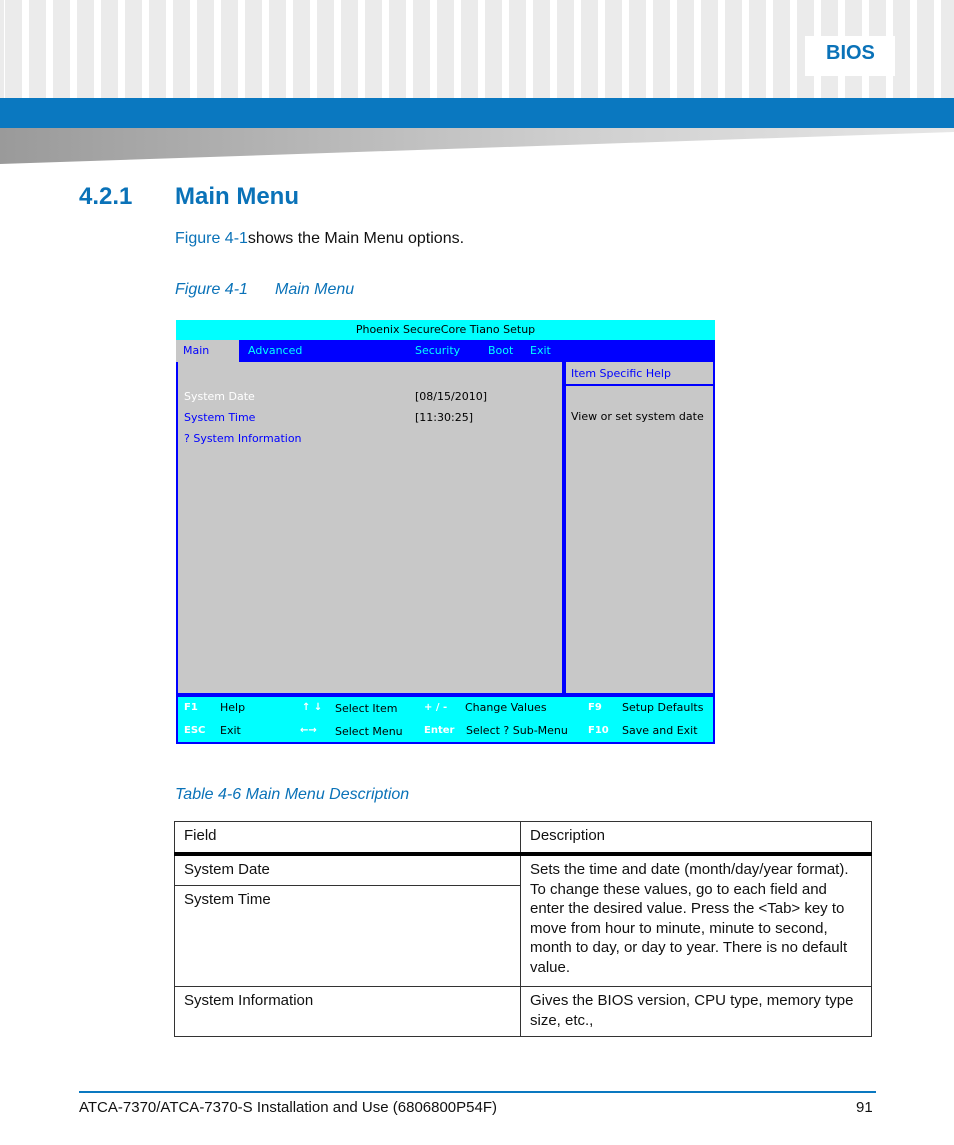 Image resolution: width=954 pixels, height=1145 pixels. Describe the element at coordinates (637, 416) in the screenshot. I see `bios-help-text: View or set system date` at that location.